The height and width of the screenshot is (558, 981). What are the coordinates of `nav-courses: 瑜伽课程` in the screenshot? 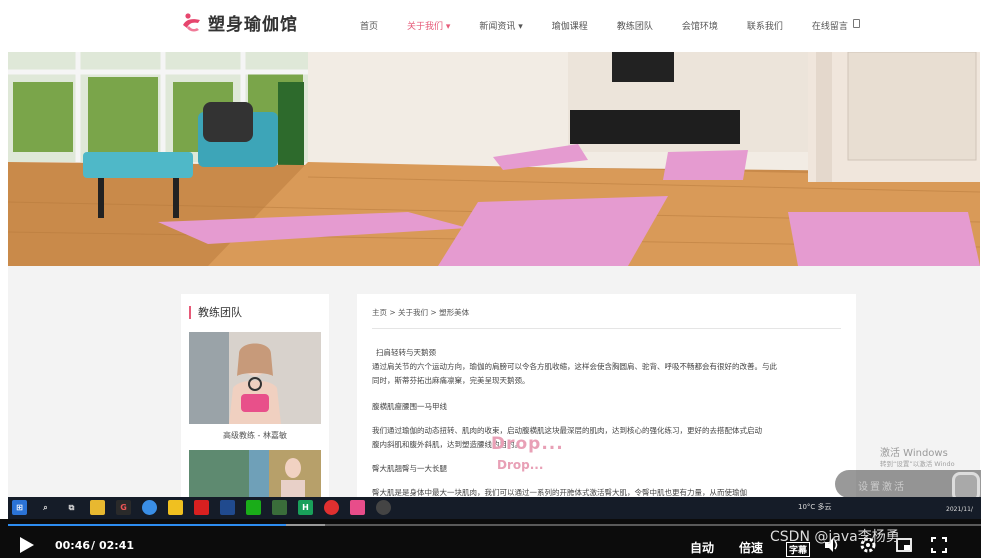 It's located at (570, 25).